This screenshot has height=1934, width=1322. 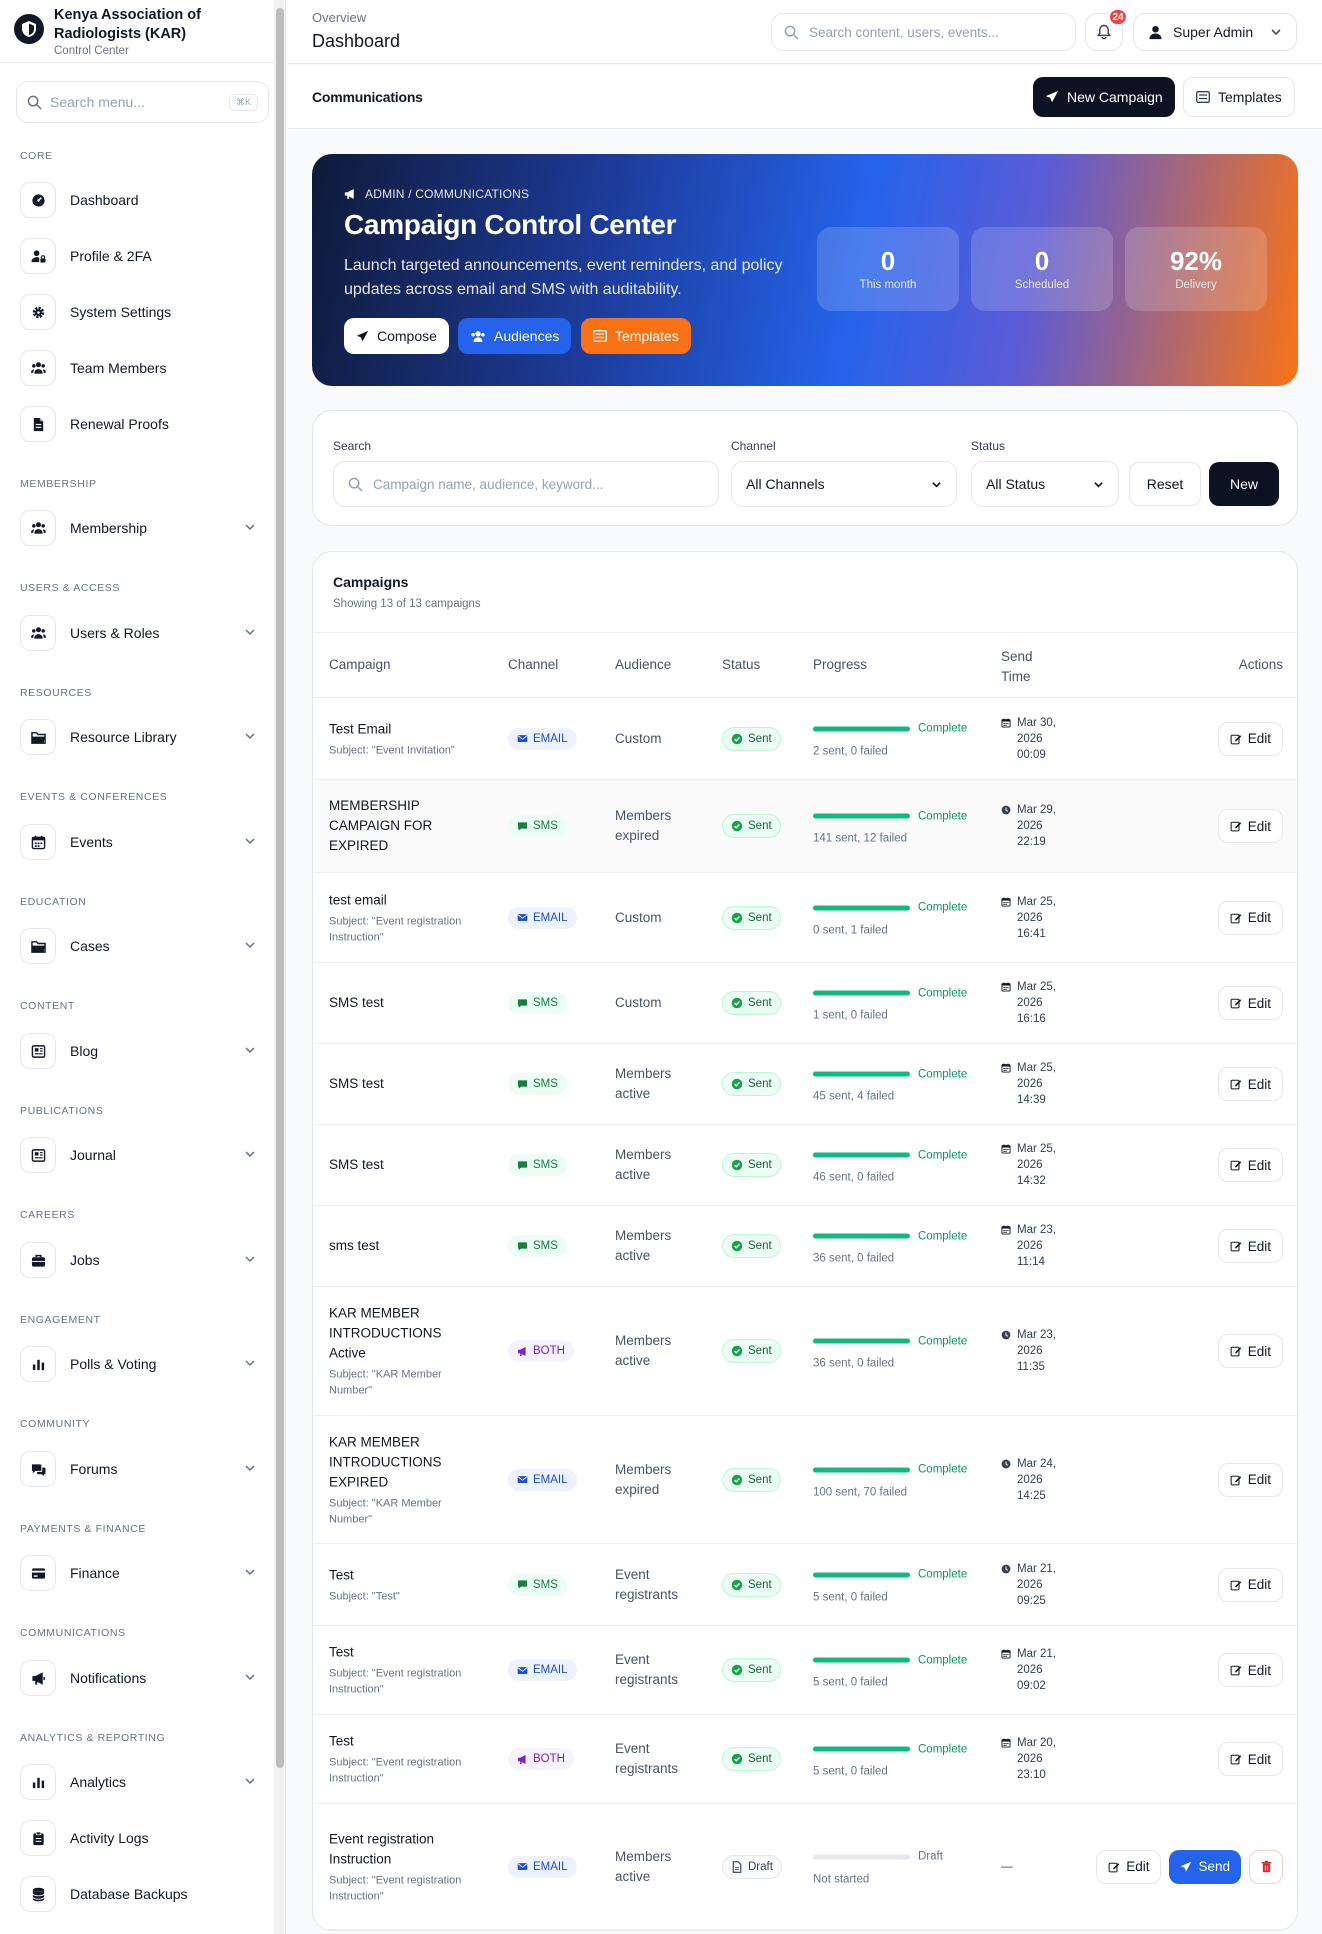 I want to click on chevron-down-icon, so click(x=250, y=1155).